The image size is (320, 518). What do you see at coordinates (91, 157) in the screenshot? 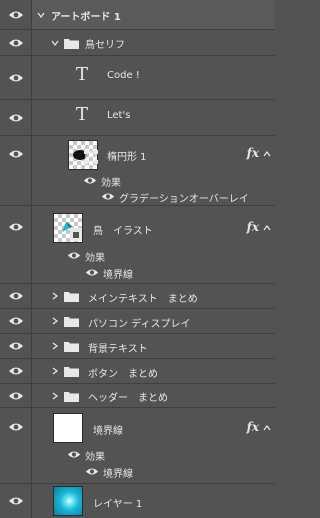
I see `shape-layer-icon` at bounding box center [91, 157].